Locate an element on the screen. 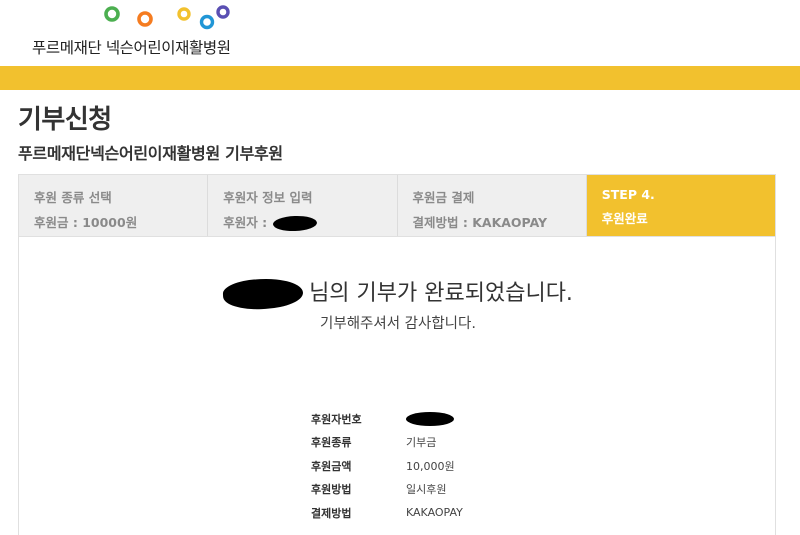 Image resolution: width=800 pixels, height=535 pixels. summary-label: 후원종류 is located at coordinates (331, 443).